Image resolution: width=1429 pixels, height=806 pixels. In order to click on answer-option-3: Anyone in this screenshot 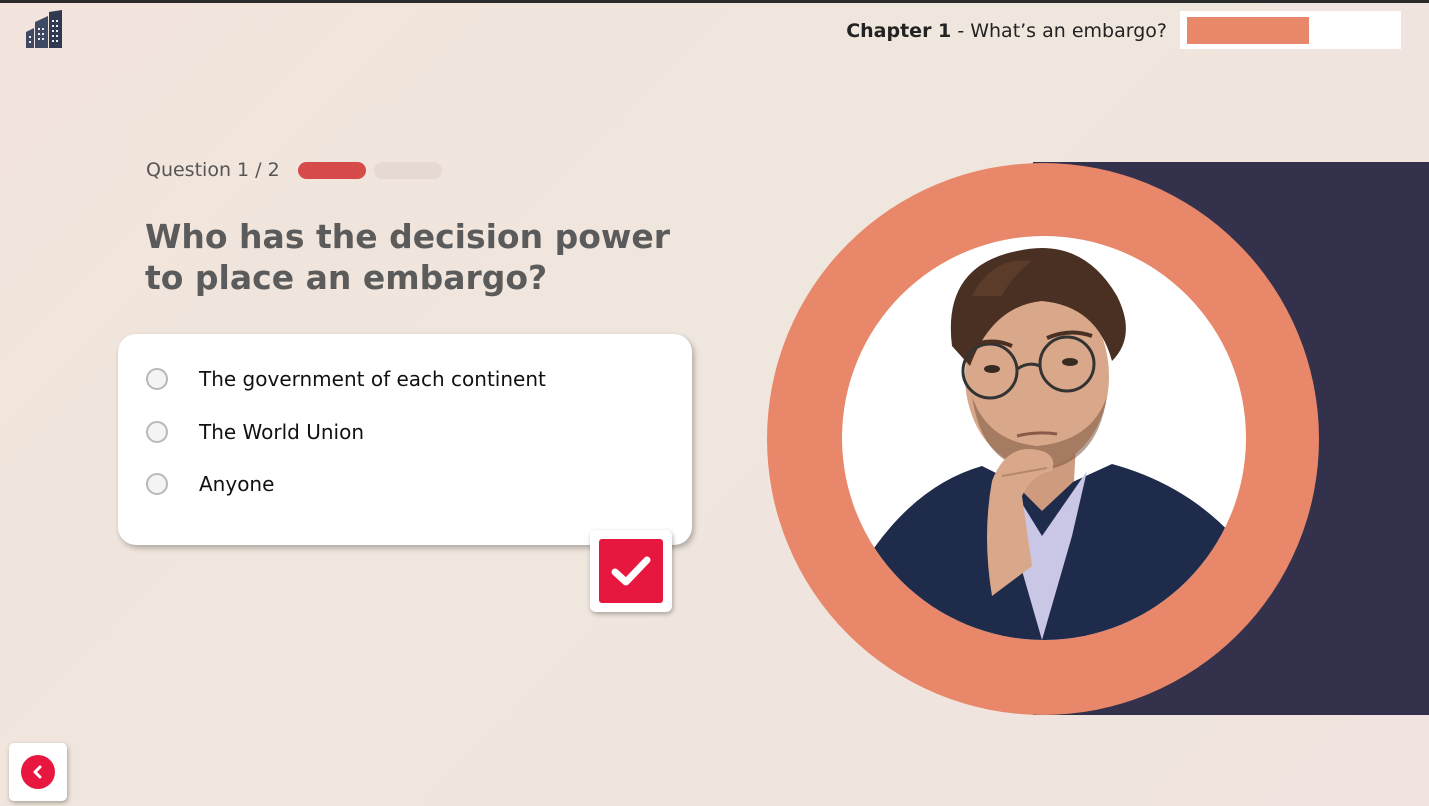, I will do `click(210, 484)`.